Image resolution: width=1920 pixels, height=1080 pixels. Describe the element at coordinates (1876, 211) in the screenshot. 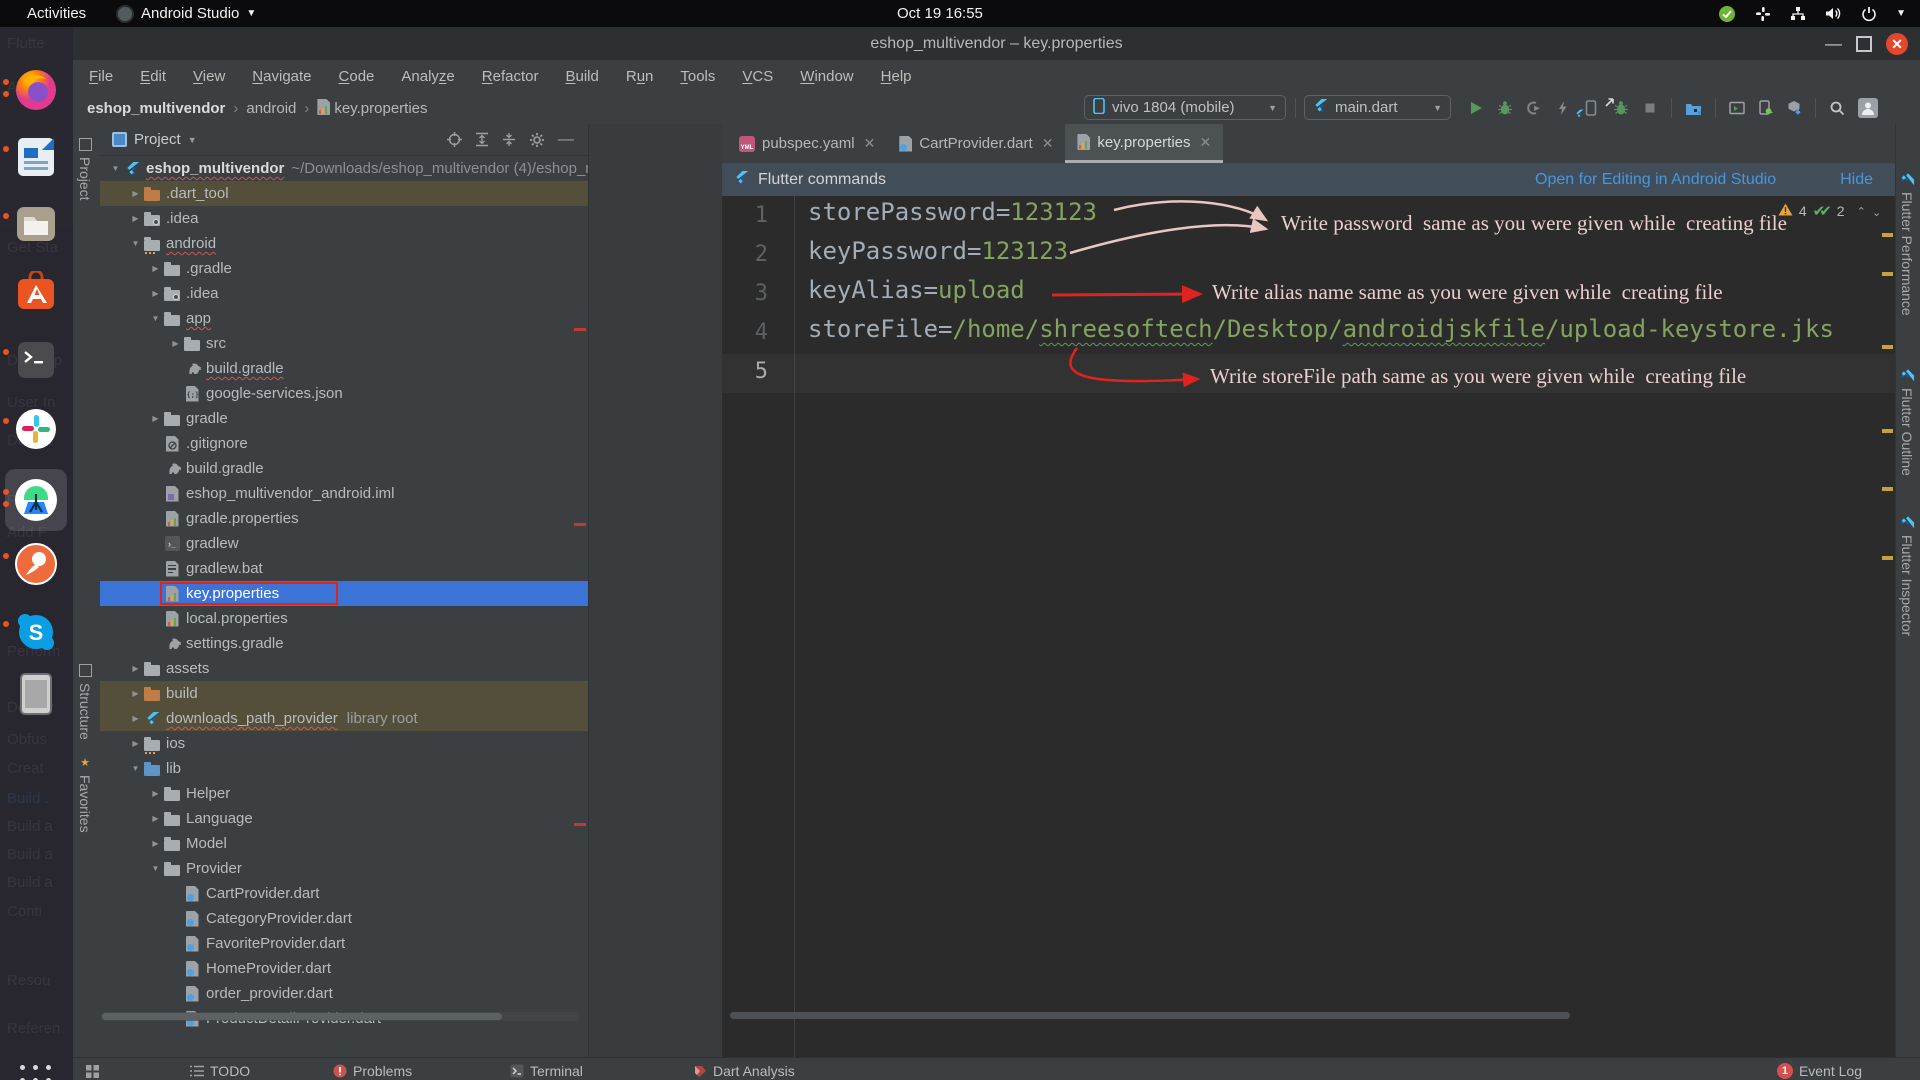

I see `next-problem-icon: ⌃` at that location.